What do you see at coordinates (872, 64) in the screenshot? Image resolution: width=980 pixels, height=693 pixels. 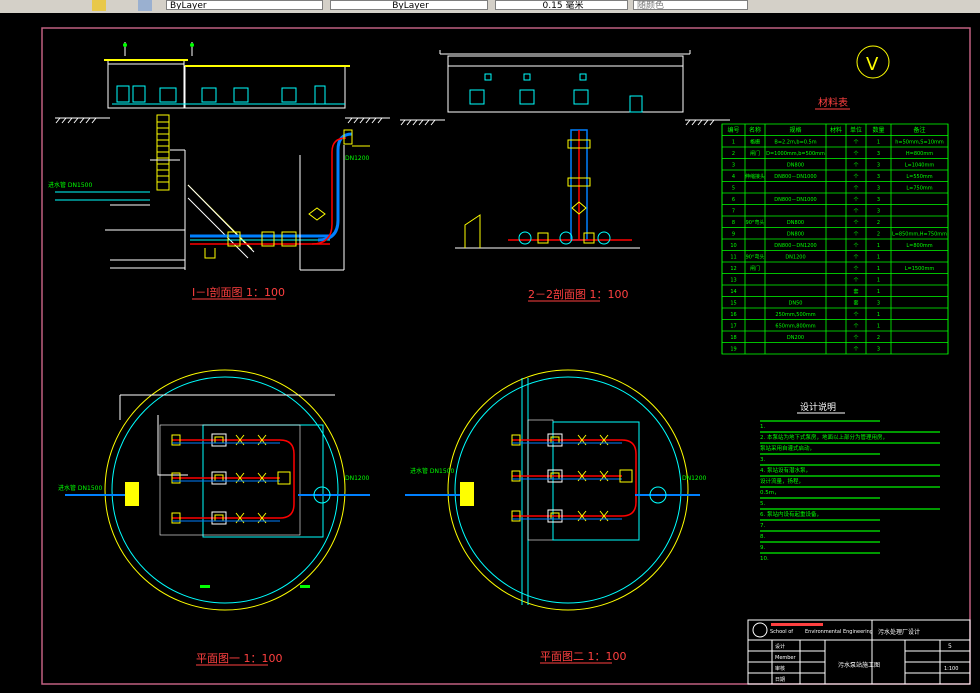 I see `north-arrow-letter: V` at bounding box center [872, 64].